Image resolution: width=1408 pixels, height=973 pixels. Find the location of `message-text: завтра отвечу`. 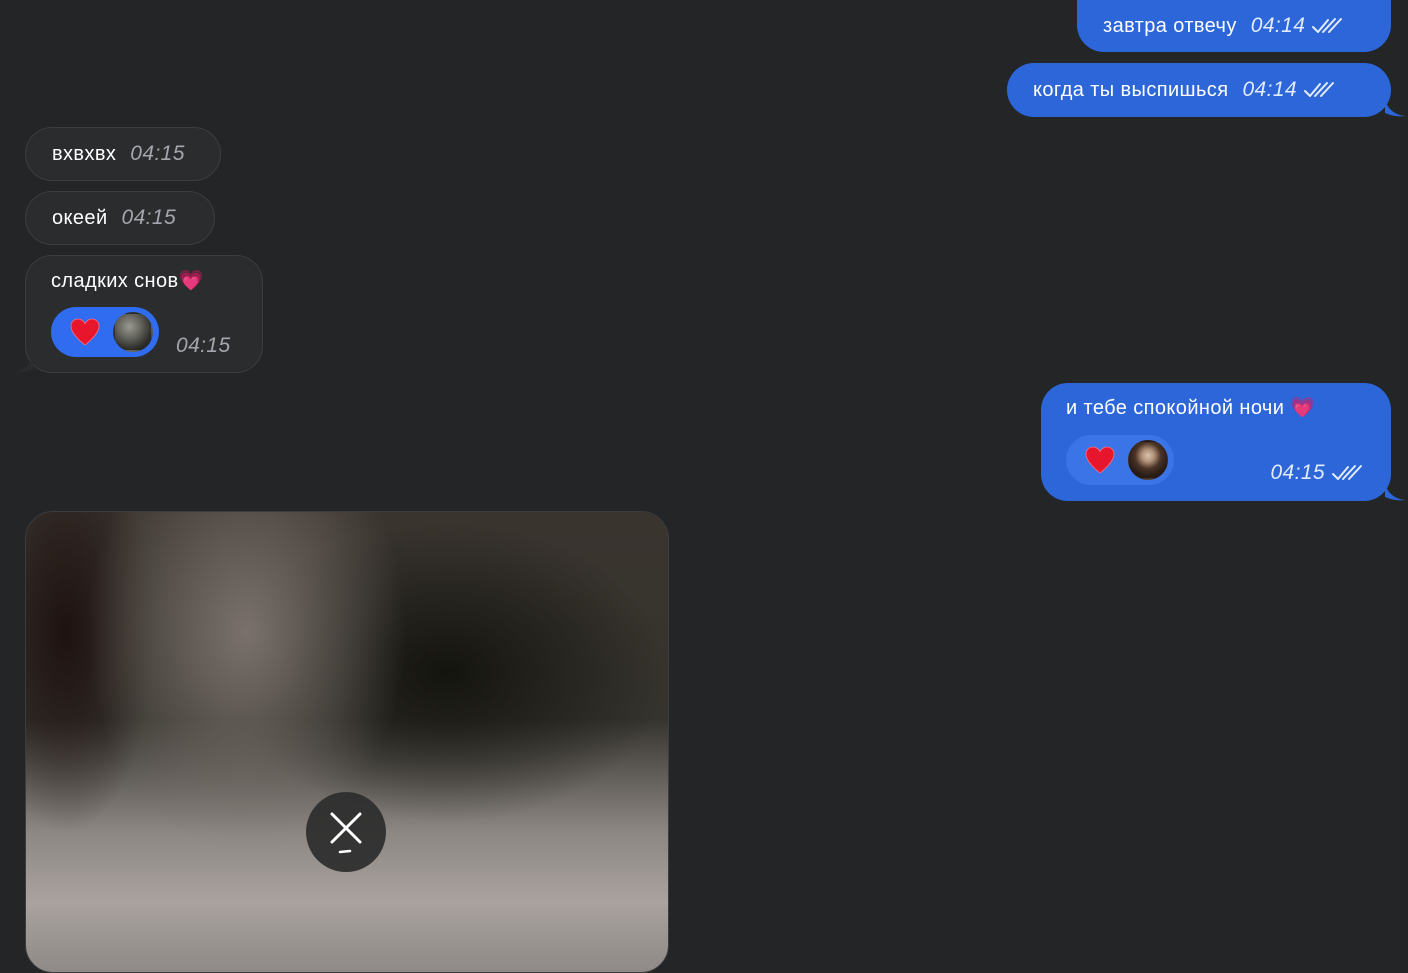

message-text: завтра отвечу is located at coordinates (1170, 25).